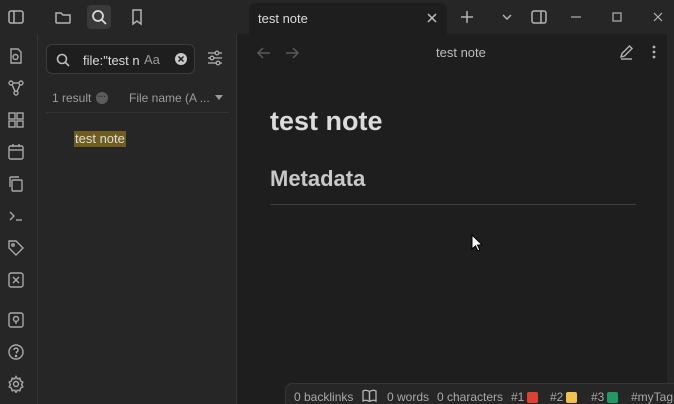  I want to click on vault-icon, so click(16, 320).